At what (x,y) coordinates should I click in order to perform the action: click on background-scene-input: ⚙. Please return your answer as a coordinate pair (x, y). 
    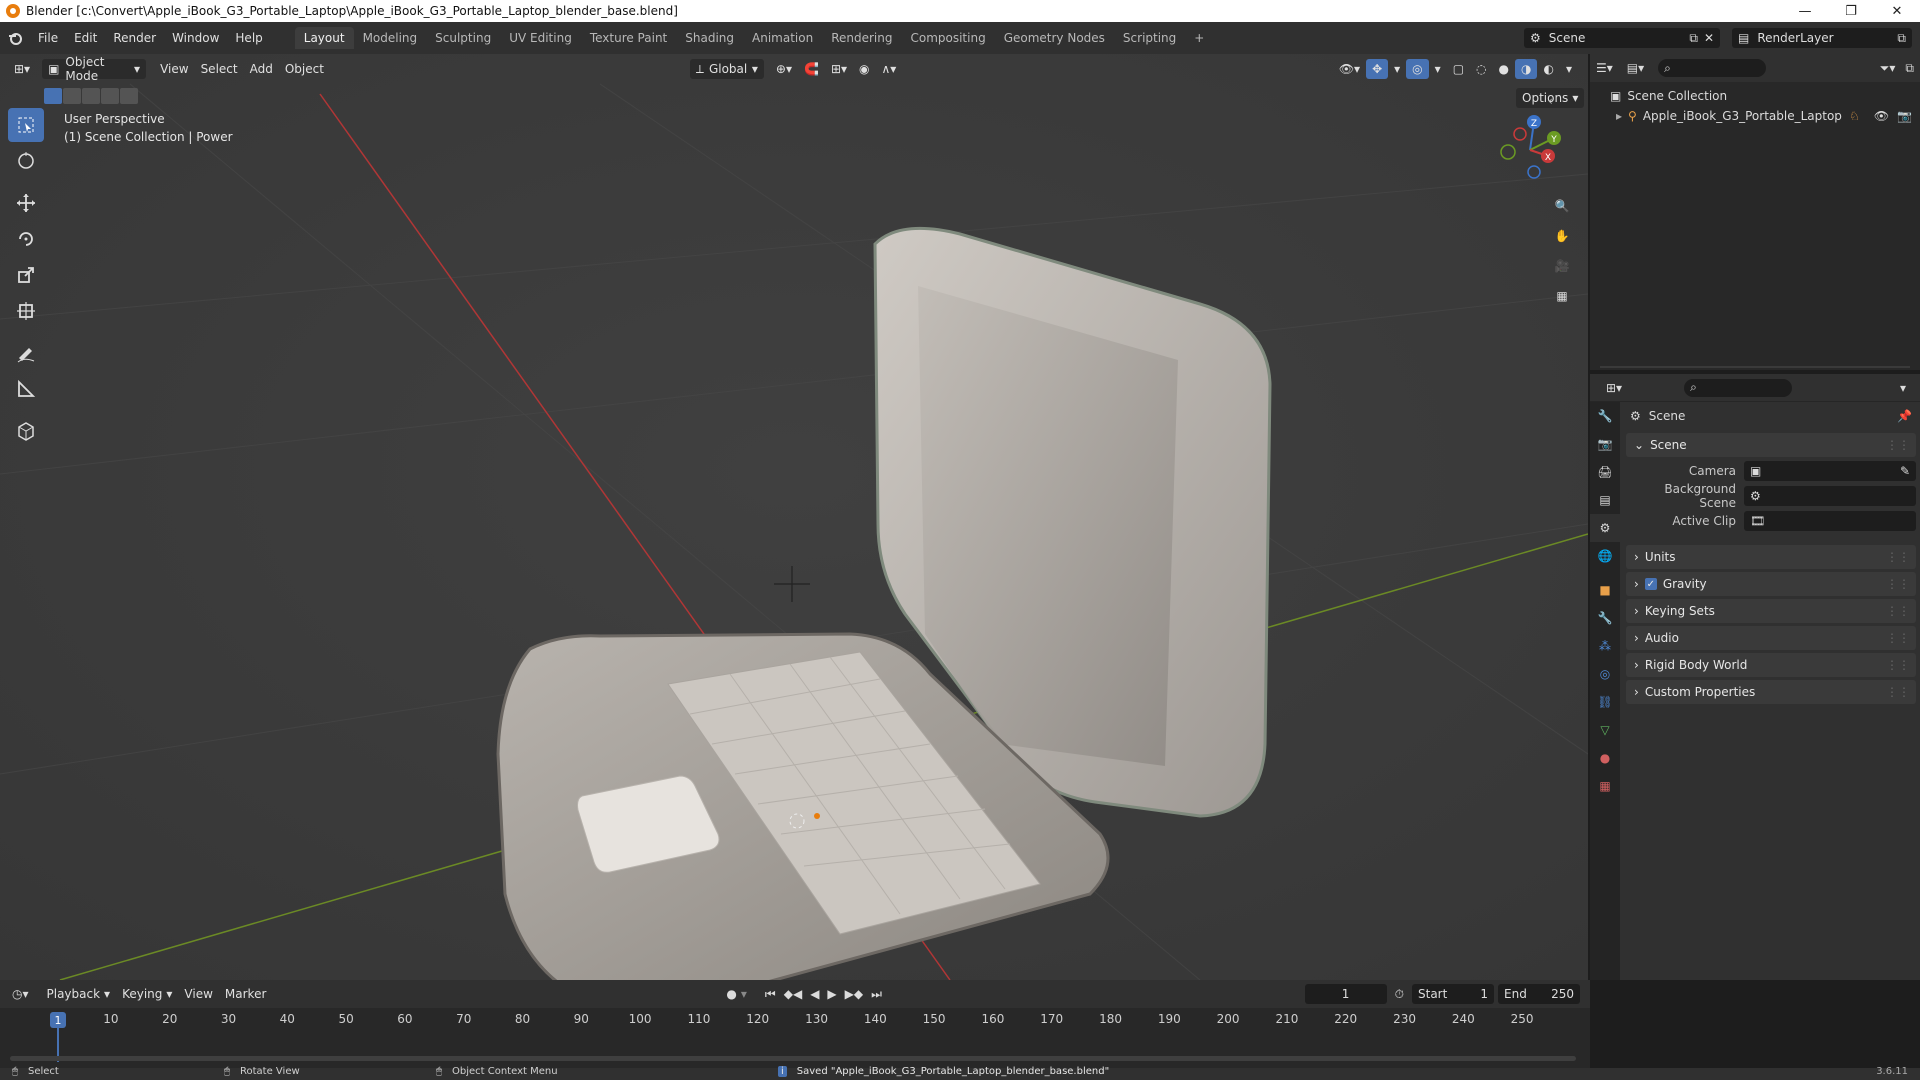
    Looking at the image, I should click on (1830, 496).